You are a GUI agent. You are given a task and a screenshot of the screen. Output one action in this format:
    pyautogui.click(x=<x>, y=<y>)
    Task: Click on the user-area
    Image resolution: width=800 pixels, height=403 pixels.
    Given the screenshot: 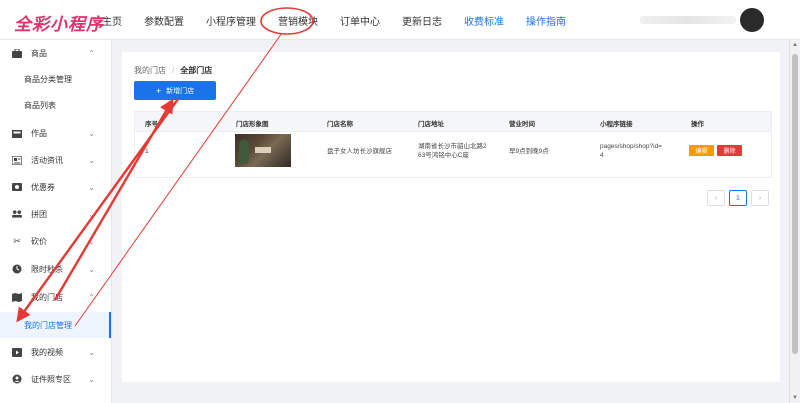 What is the action you would take?
    pyautogui.click(x=705, y=20)
    